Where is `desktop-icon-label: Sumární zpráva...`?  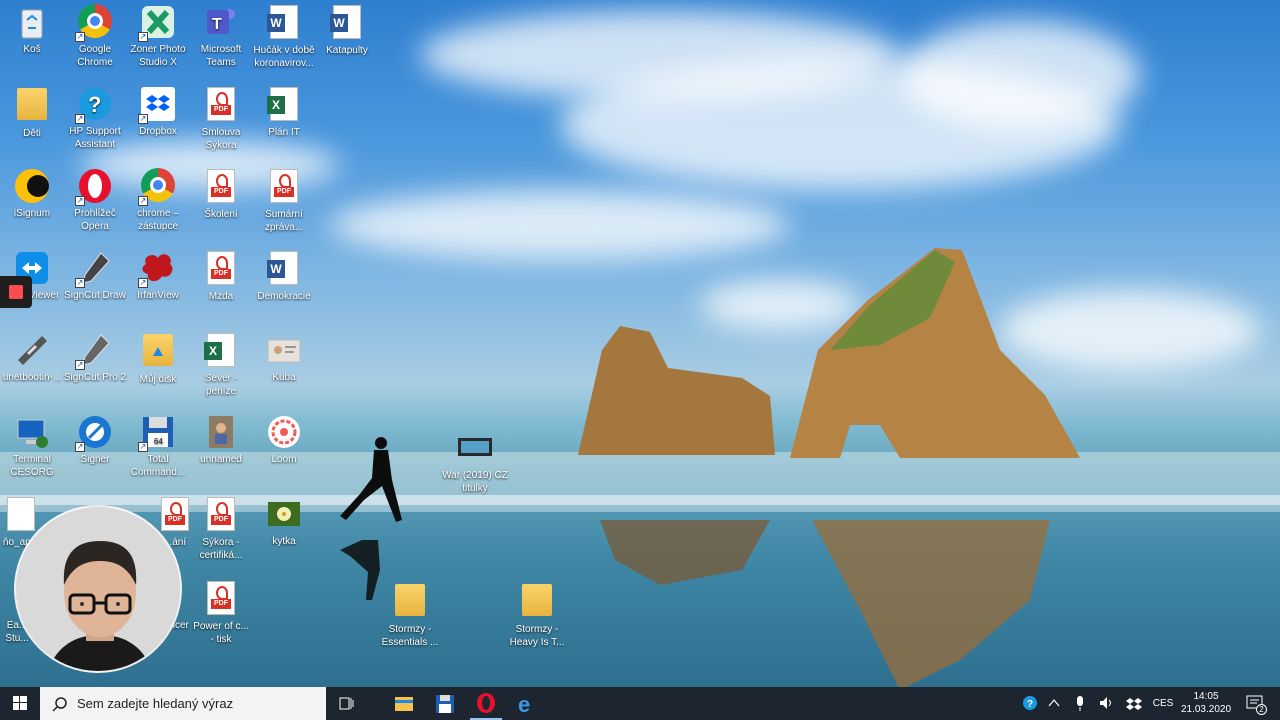
desktop-icon-label: Sumární zpráva... is located at coordinates (284, 221).